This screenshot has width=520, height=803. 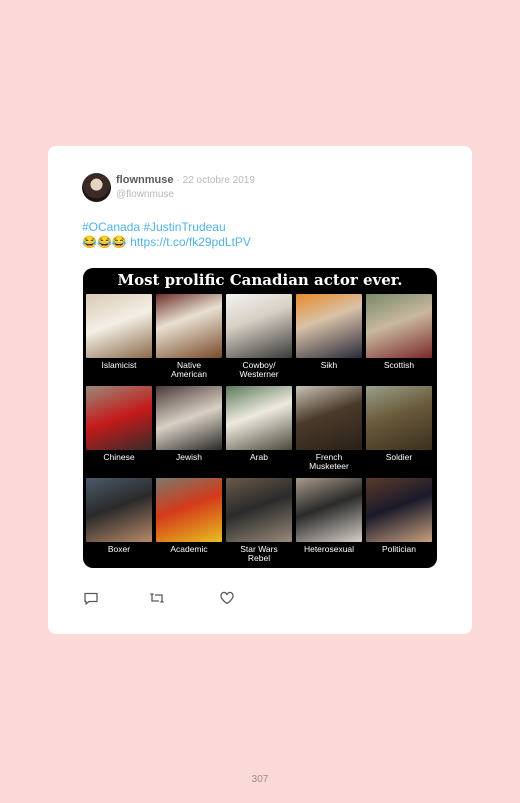 I want to click on tweet-link: https://t.co/fk29pdLtPV, so click(x=190, y=242).